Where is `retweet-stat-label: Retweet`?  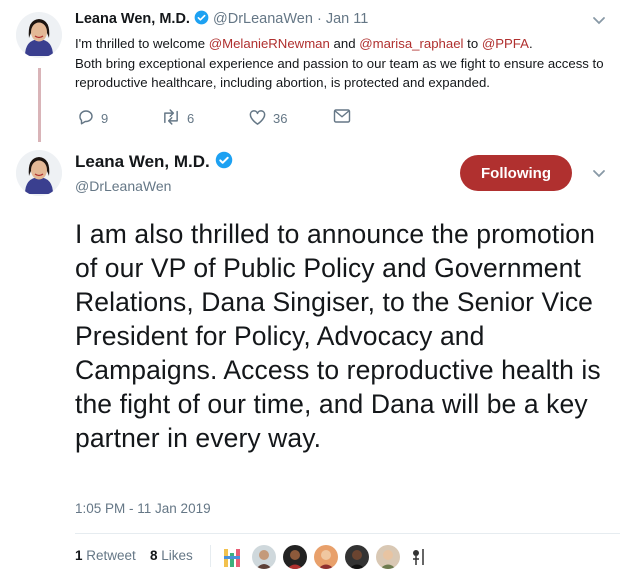 retweet-stat-label: Retweet is located at coordinates (111, 555).